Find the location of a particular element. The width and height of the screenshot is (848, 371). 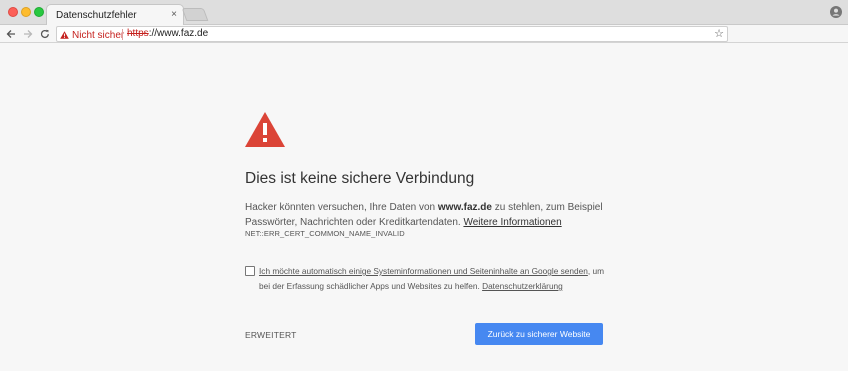

omnibox-separator is located at coordinates (122, 34).